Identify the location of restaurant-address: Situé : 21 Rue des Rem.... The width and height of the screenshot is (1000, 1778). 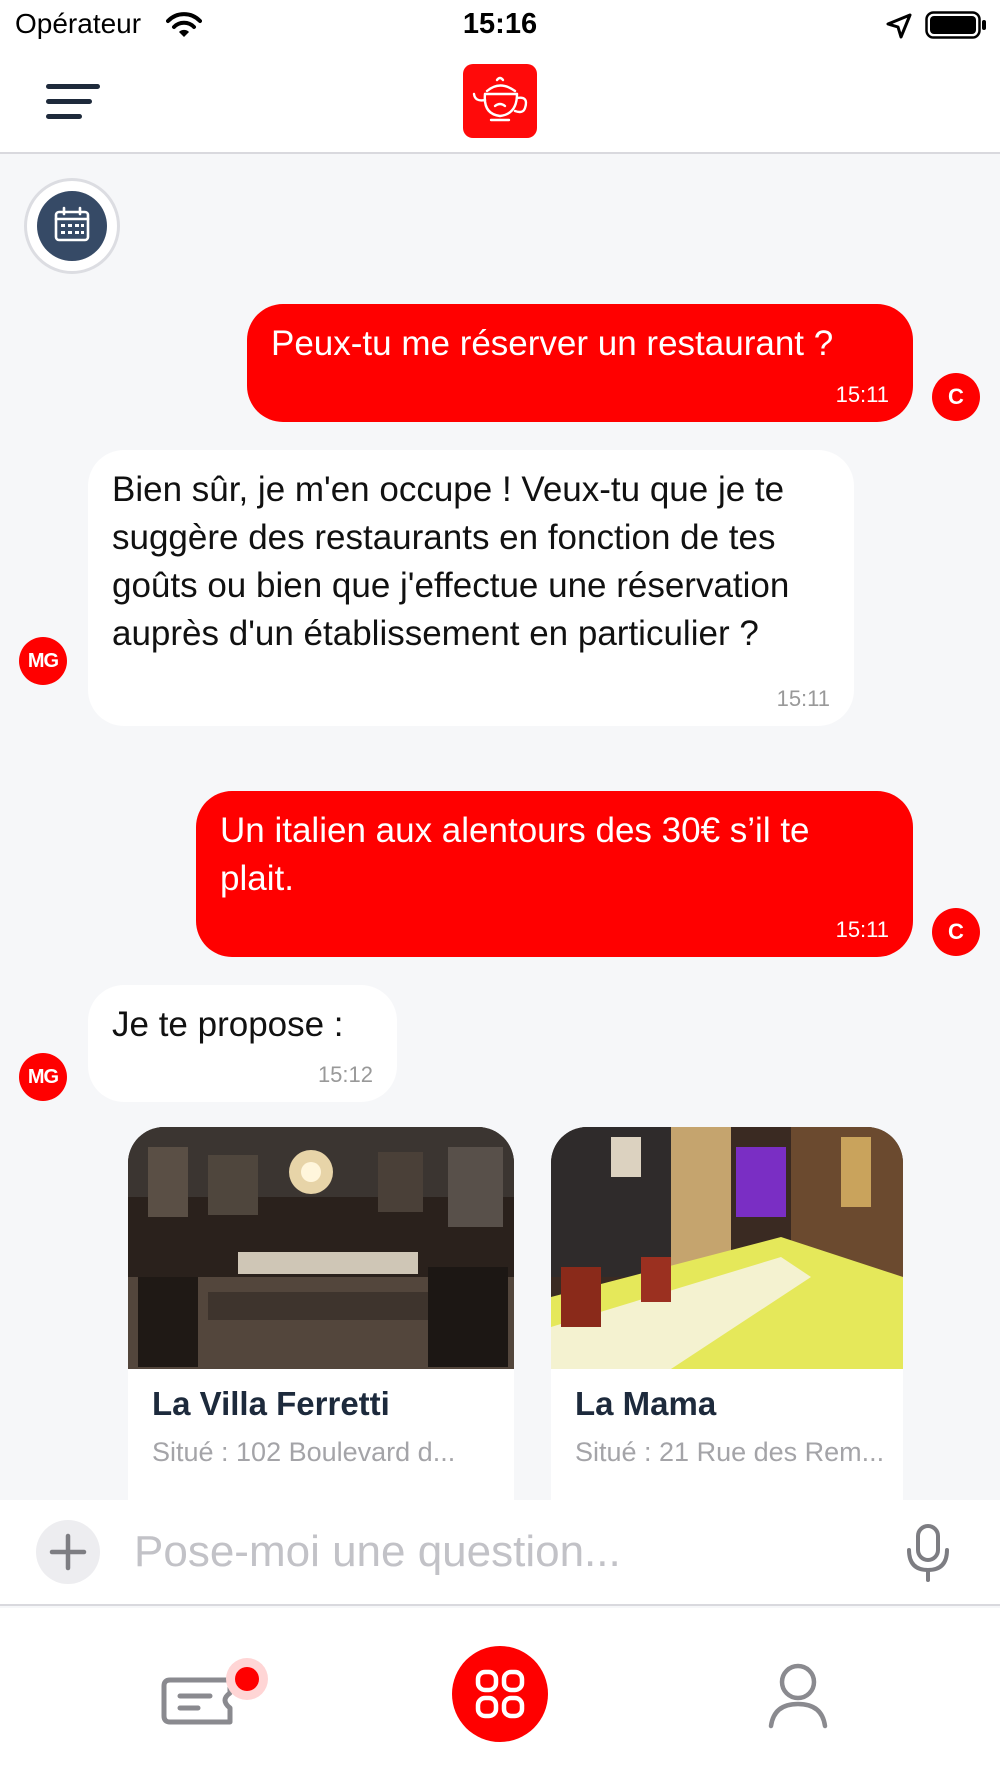
(730, 1452).